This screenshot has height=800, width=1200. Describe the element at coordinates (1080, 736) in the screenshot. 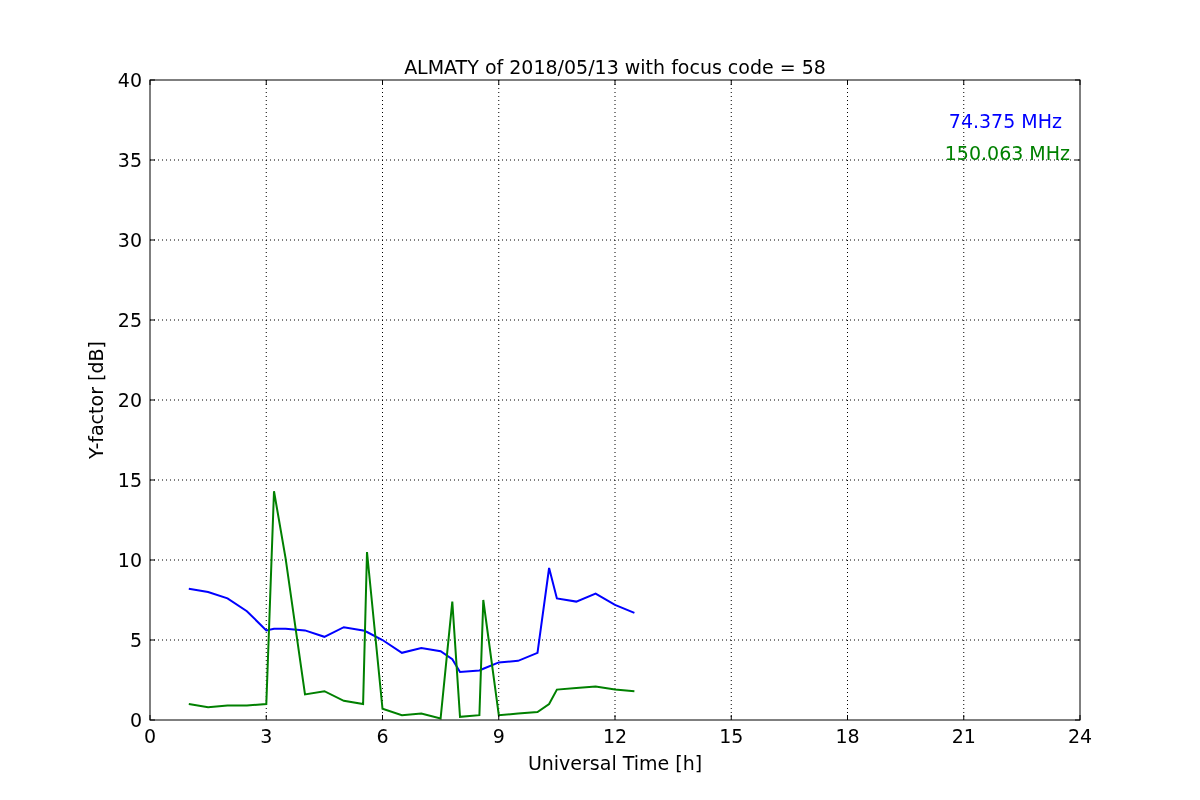

I see `x-tick-label: 24` at that location.